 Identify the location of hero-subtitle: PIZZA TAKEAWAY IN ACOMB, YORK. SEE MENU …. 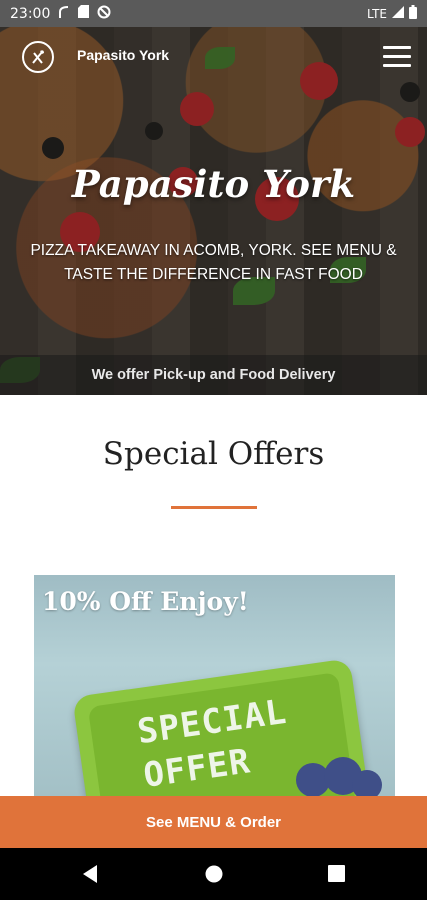
(213, 263).